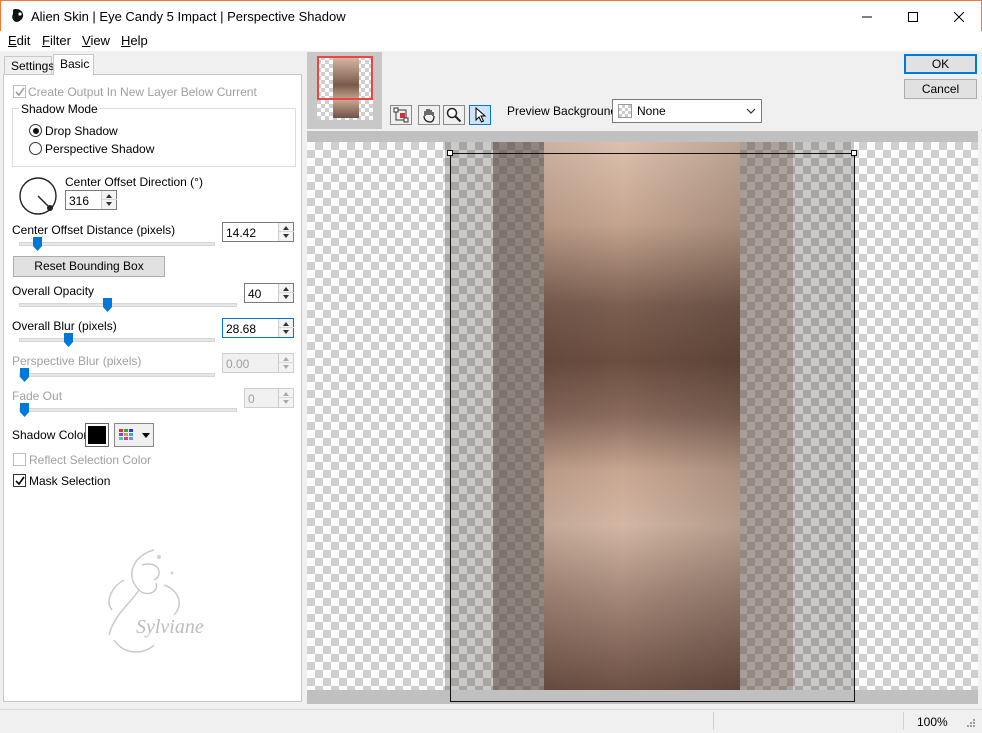 This screenshot has height=733, width=982. I want to click on create-output-checkbox, so click(19, 91).